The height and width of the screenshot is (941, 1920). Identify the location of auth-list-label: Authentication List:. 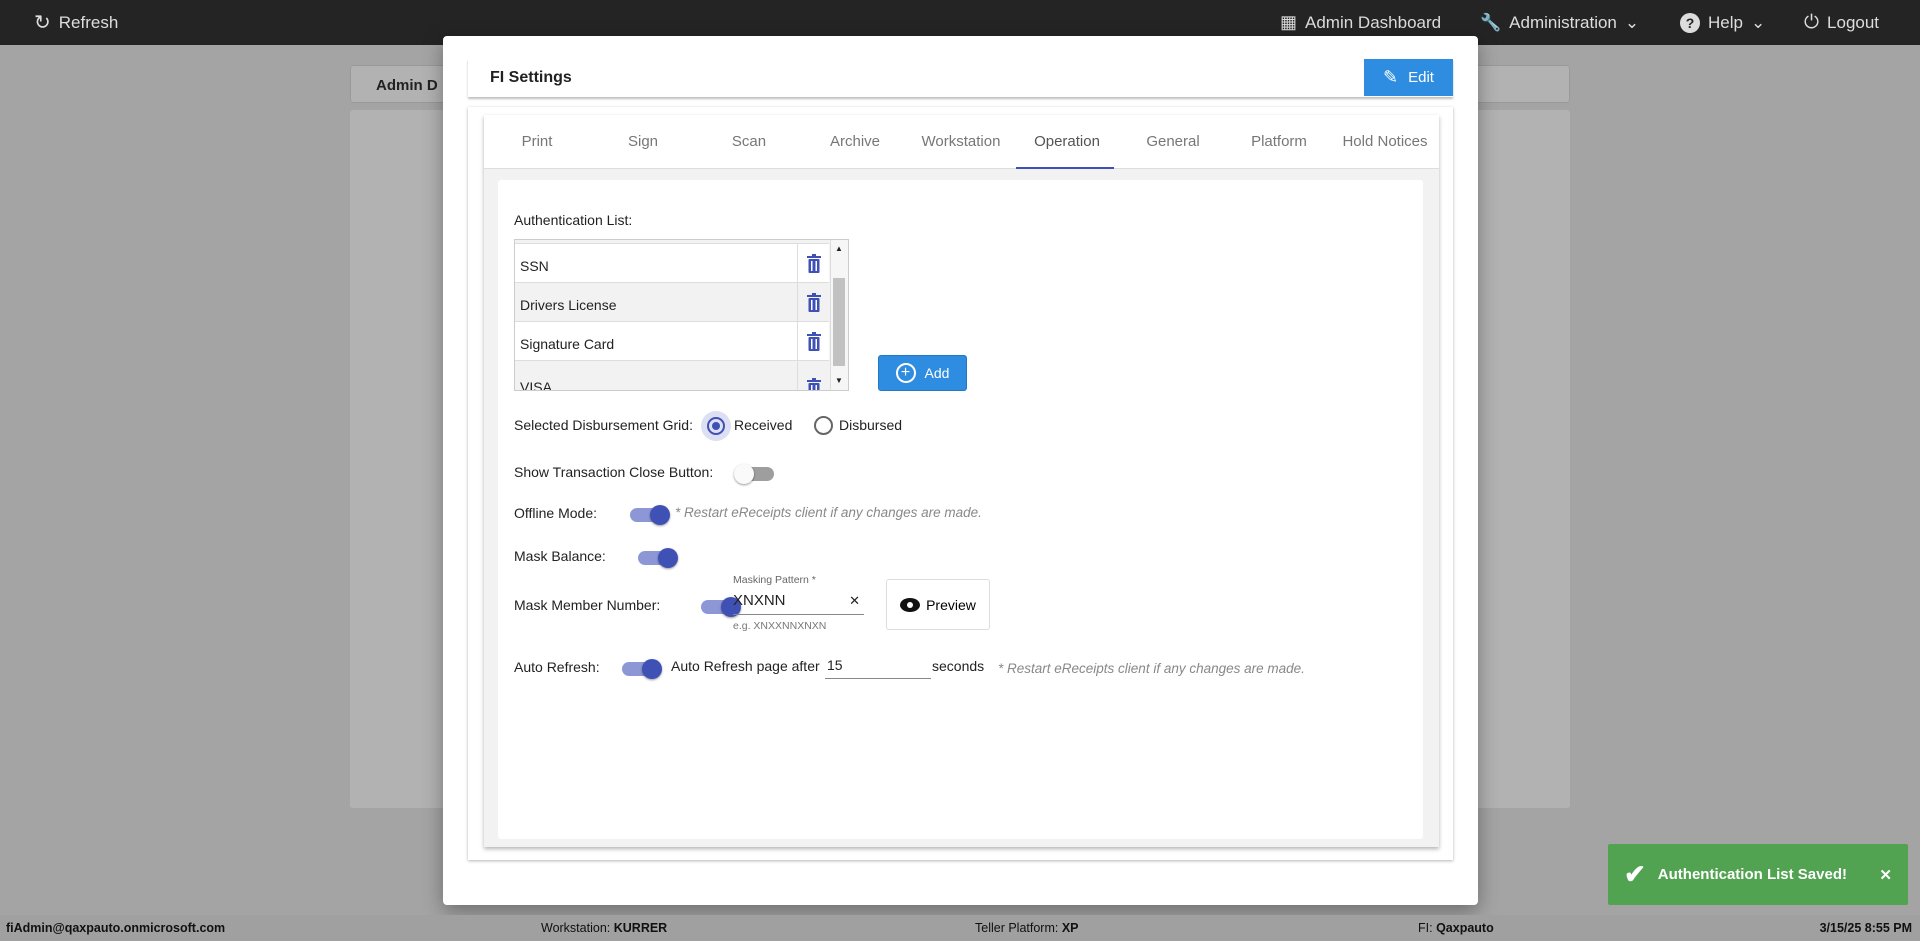
(573, 220).